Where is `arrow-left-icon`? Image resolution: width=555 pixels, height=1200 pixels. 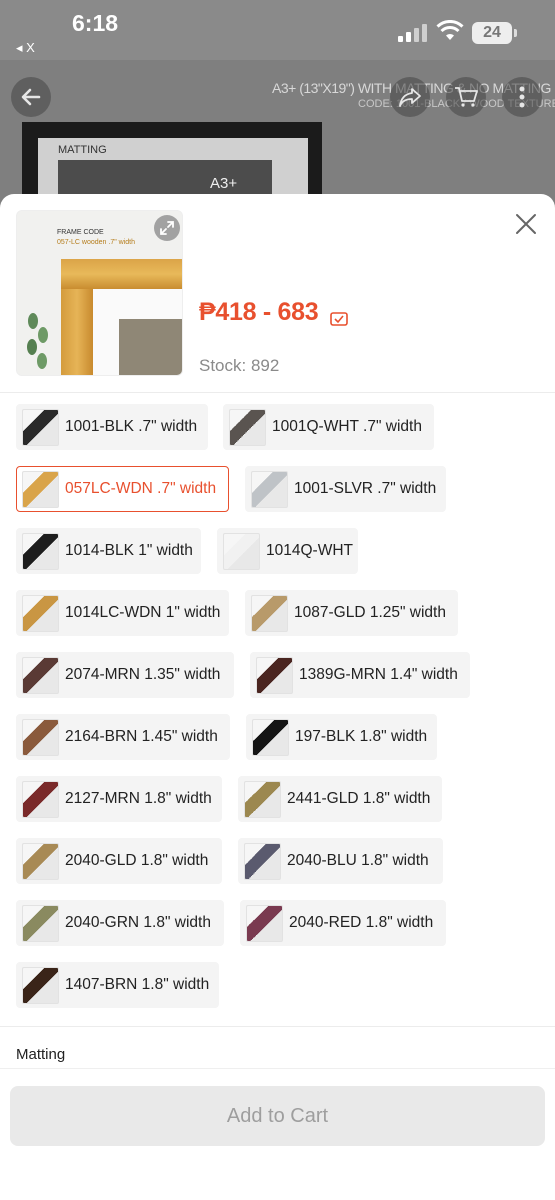 arrow-left-icon is located at coordinates (31, 97).